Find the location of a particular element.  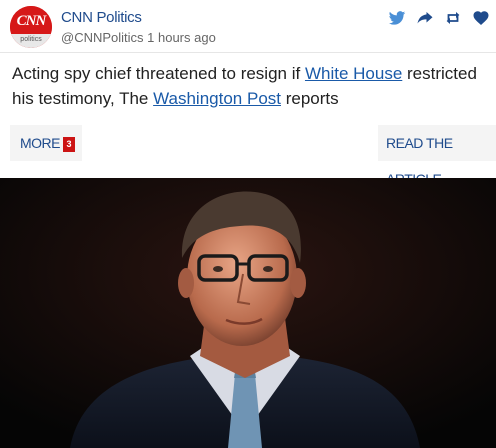

heart-icon is located at coordinates (481, 18).